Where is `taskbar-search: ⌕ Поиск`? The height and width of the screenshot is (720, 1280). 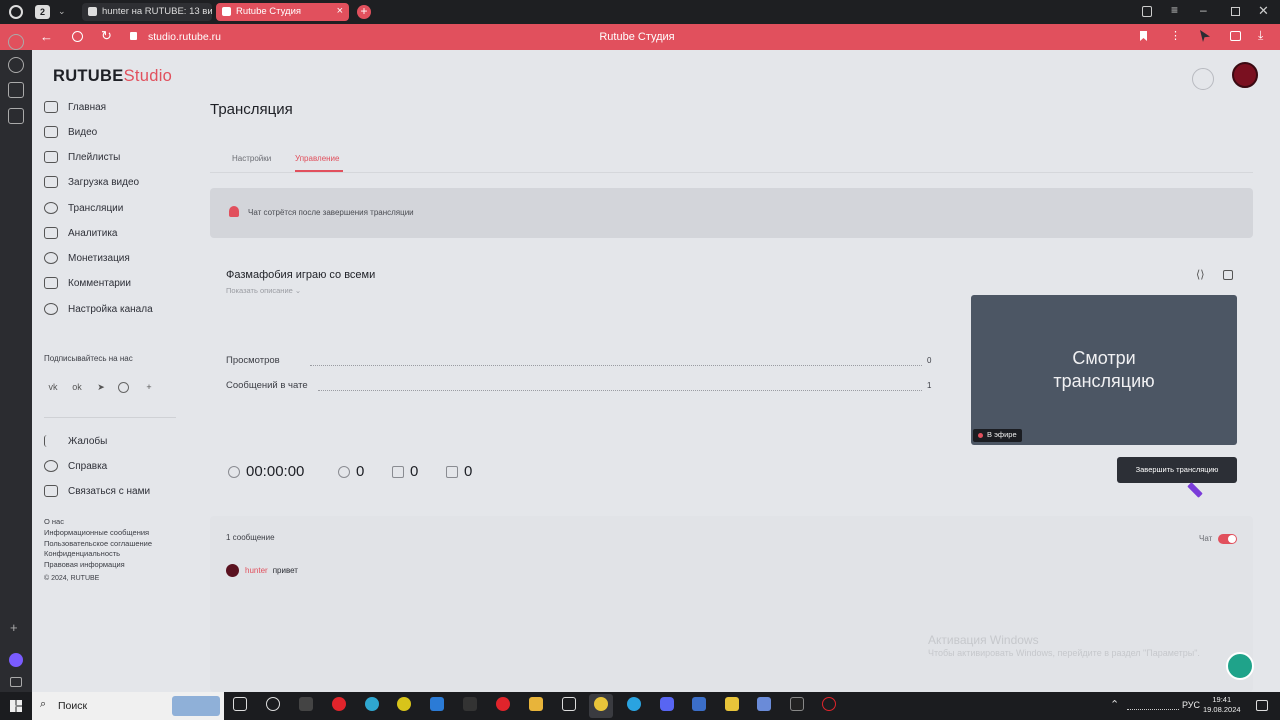 taskbar-search: ⌕ Поиск is located at coordinates (128, 706).